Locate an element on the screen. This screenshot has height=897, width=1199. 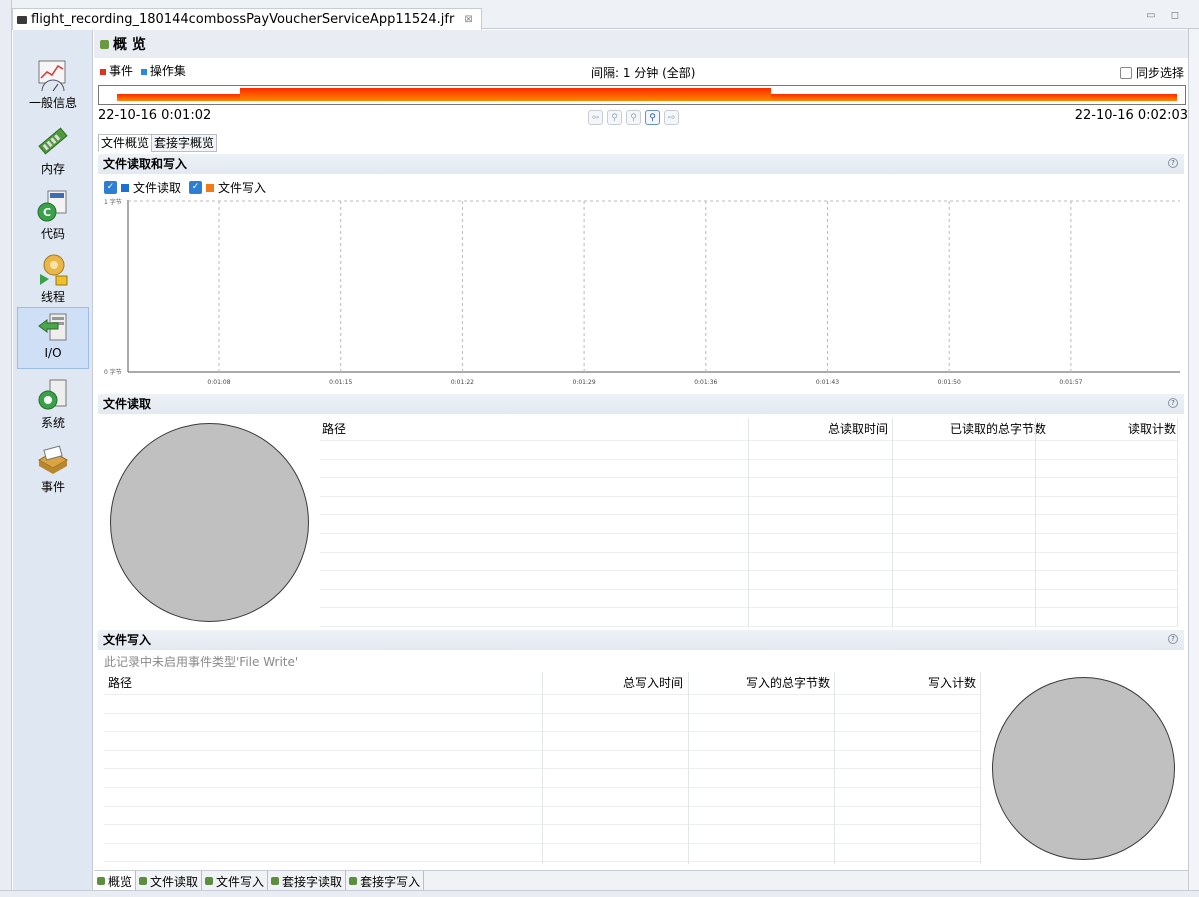
events-square-icon is located at coordinates (103, 71).